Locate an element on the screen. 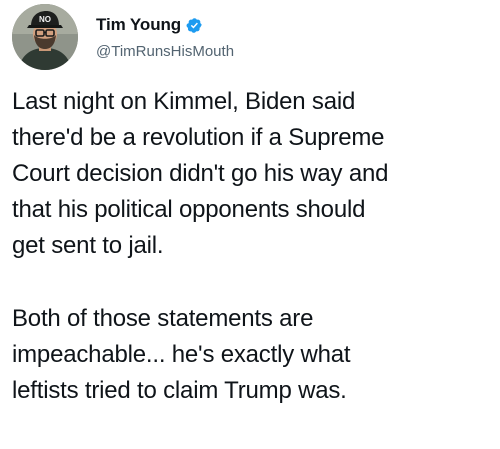 Image resolution: width=500 pixels, height=449 pixels. avatar-photo: NO is located at coordinates (45, 37).